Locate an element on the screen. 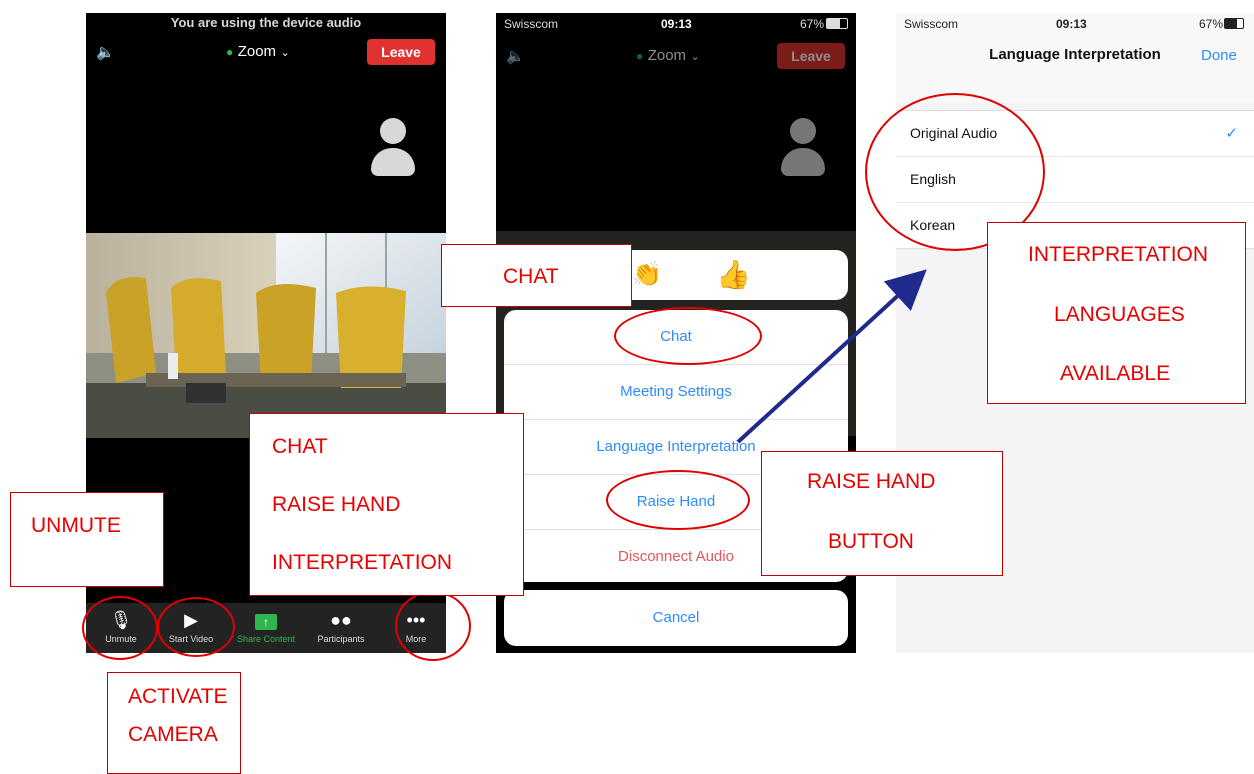 The width and height of the screenshot is (1254, 774). callout-unmute: UNMUTE is located at coordinates (87, 539).